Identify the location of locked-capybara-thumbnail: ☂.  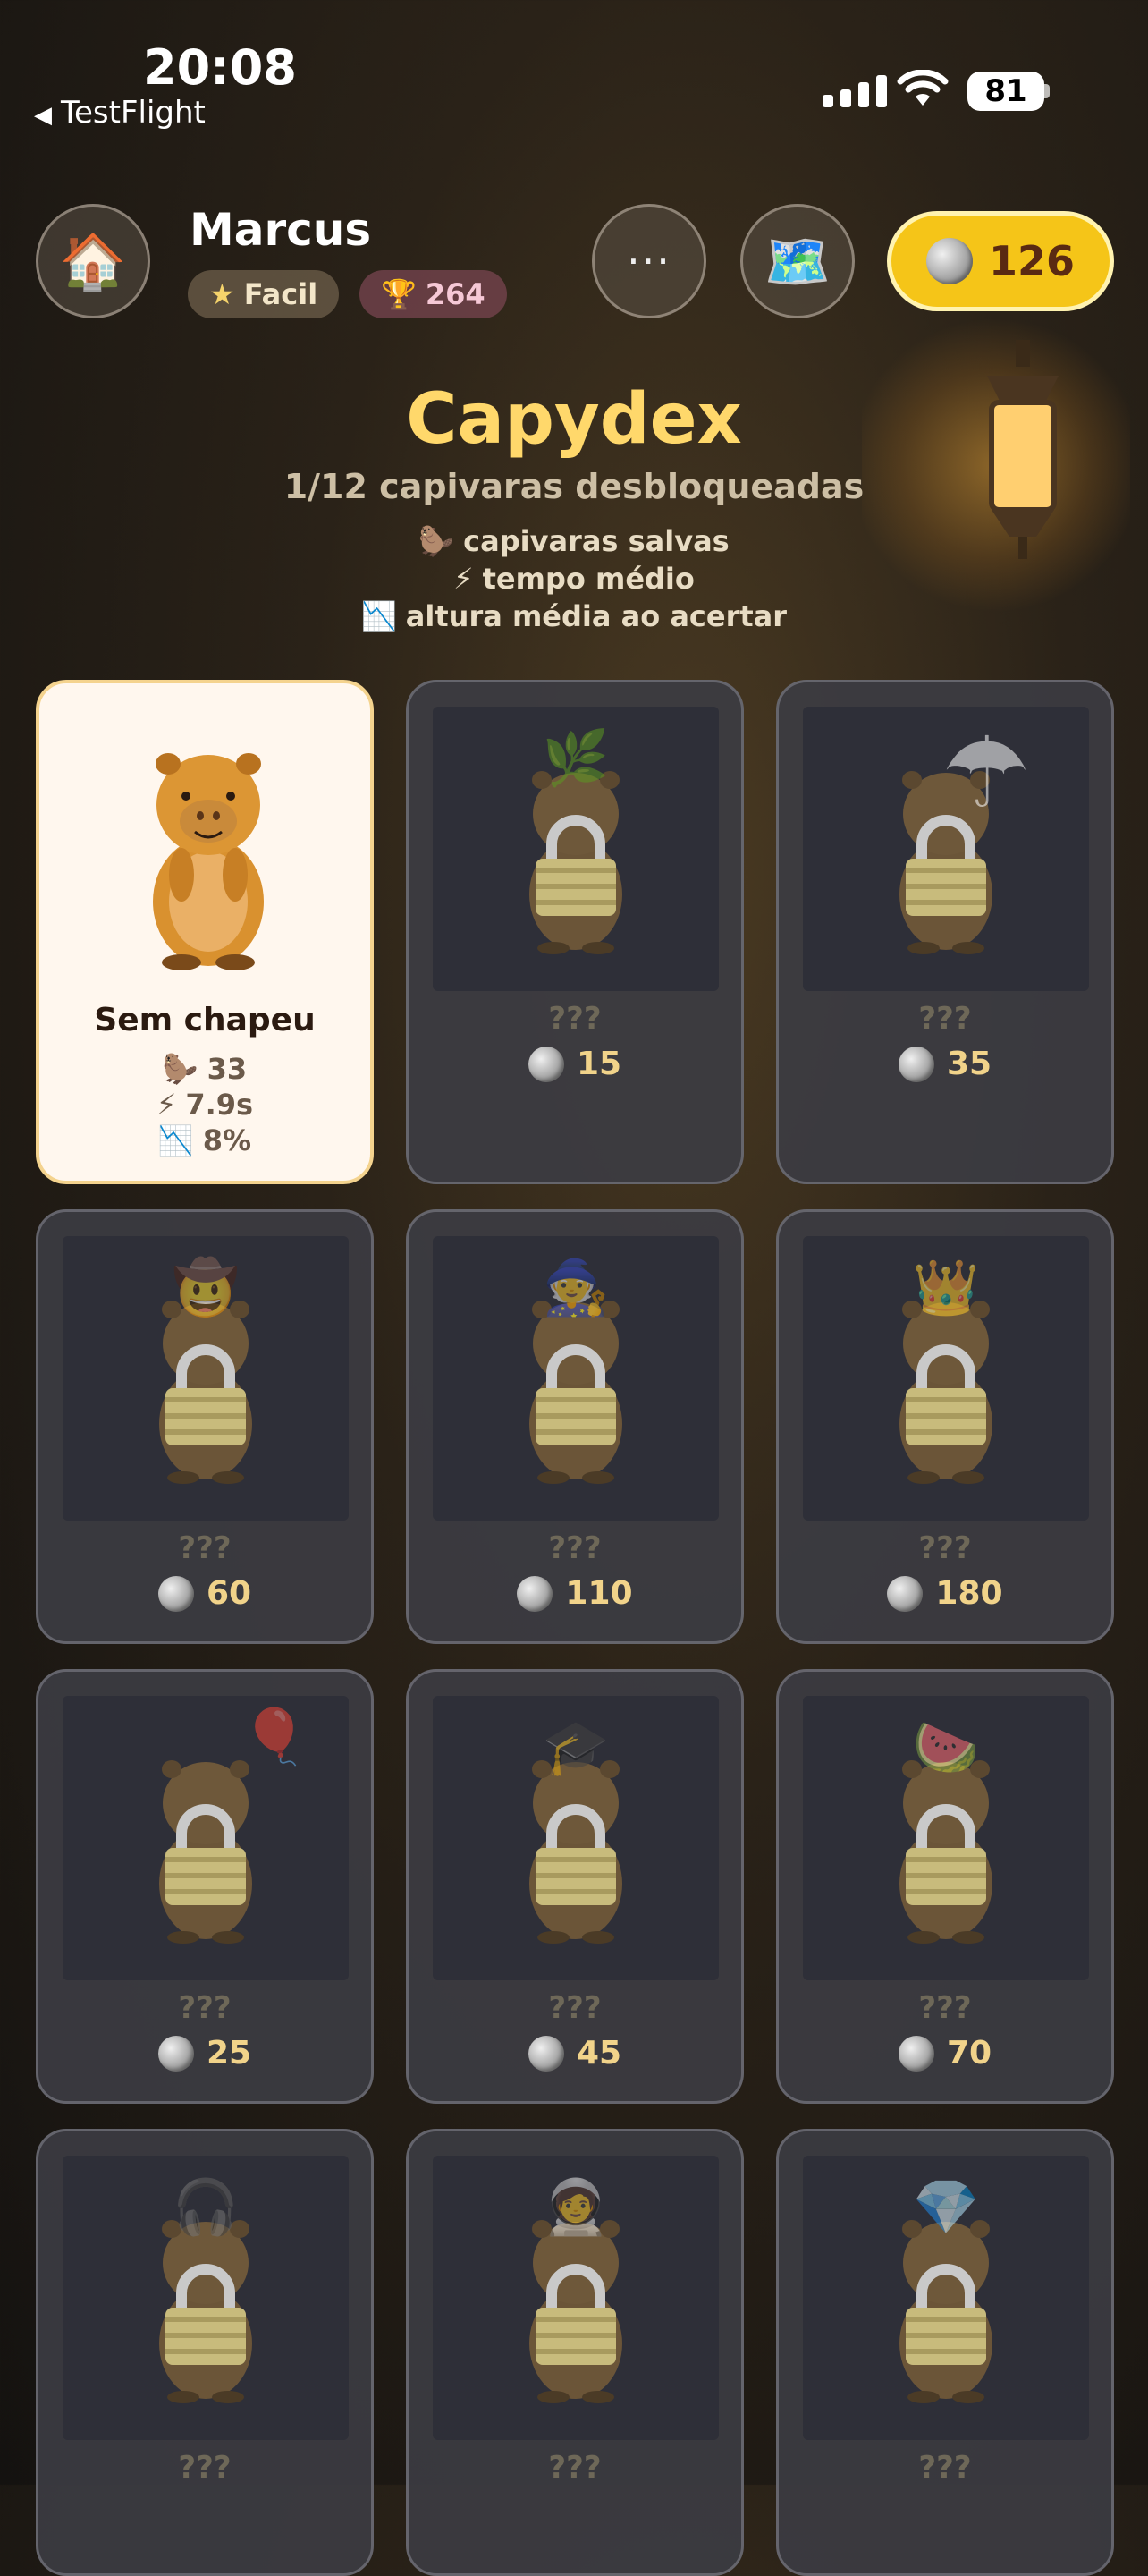
(946, 849).